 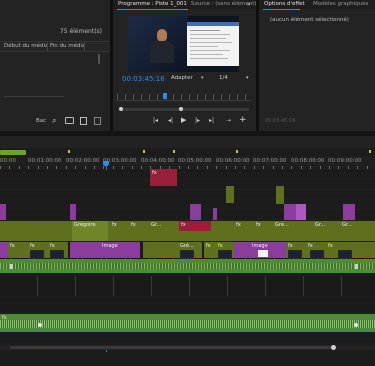 I want to click on add-button-icon: +, so click(x=243, y=120).